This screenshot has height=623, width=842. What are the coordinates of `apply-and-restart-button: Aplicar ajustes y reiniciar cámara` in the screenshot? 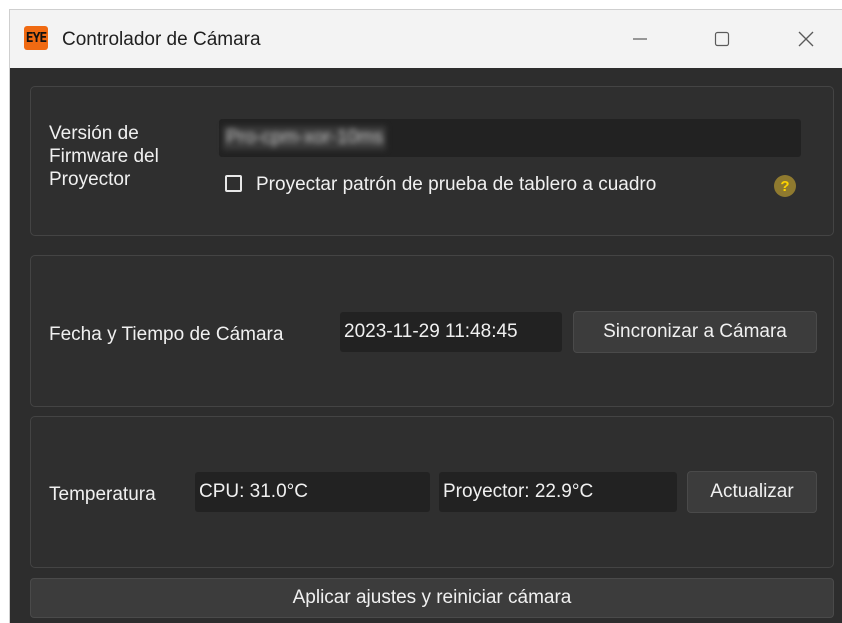 It's located at (432, 598).